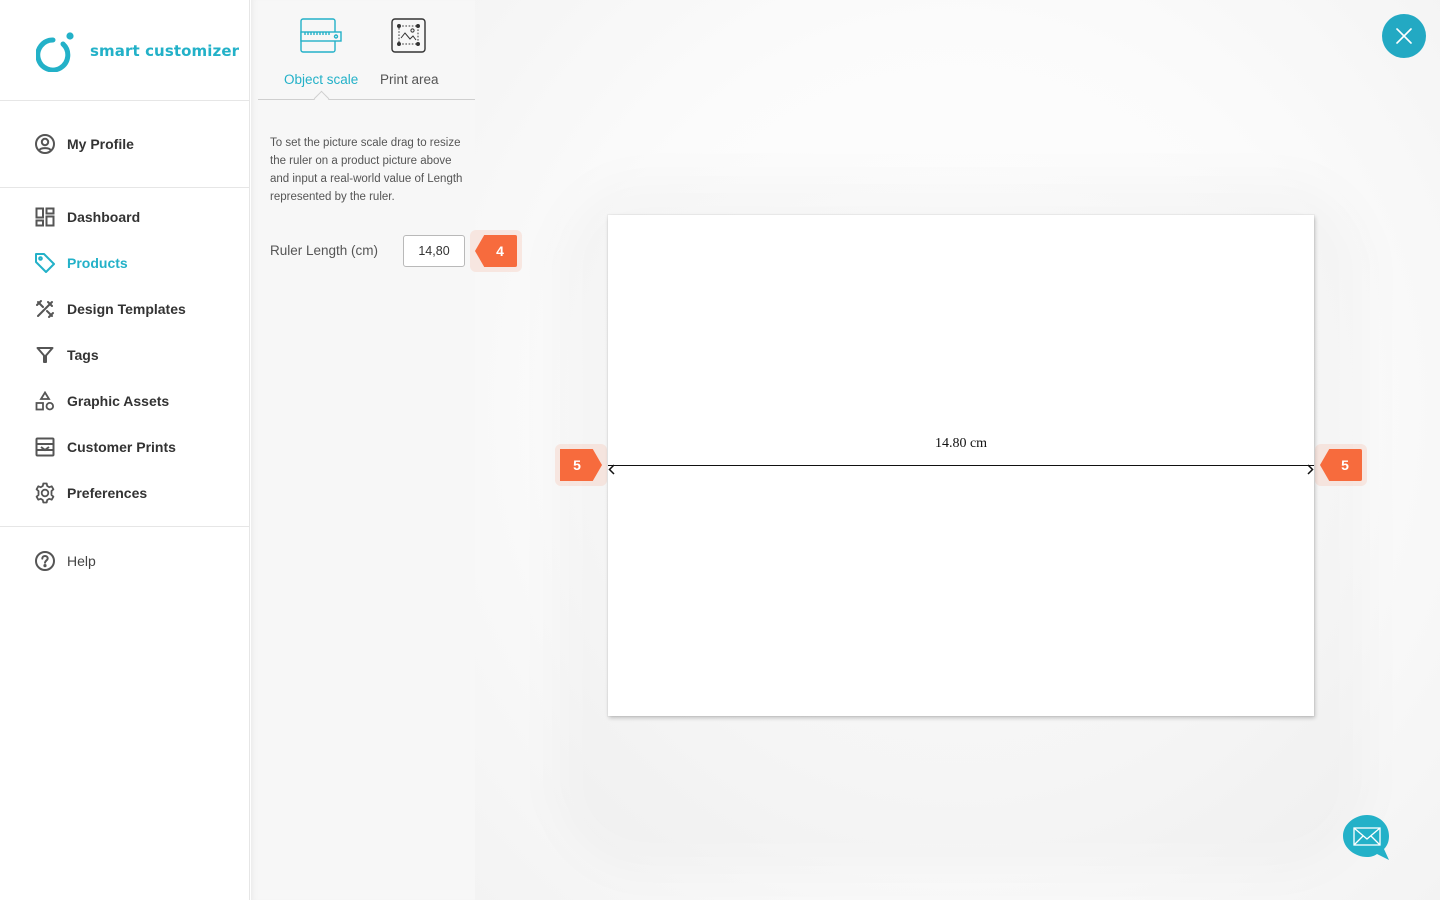 Image resolution: width=1440 pixels, height=900 pixels. What do you see at coordinates (81, 561) in the screenshot?
I see `sidebar-item-label: Help` at bounding box center [81, 561].